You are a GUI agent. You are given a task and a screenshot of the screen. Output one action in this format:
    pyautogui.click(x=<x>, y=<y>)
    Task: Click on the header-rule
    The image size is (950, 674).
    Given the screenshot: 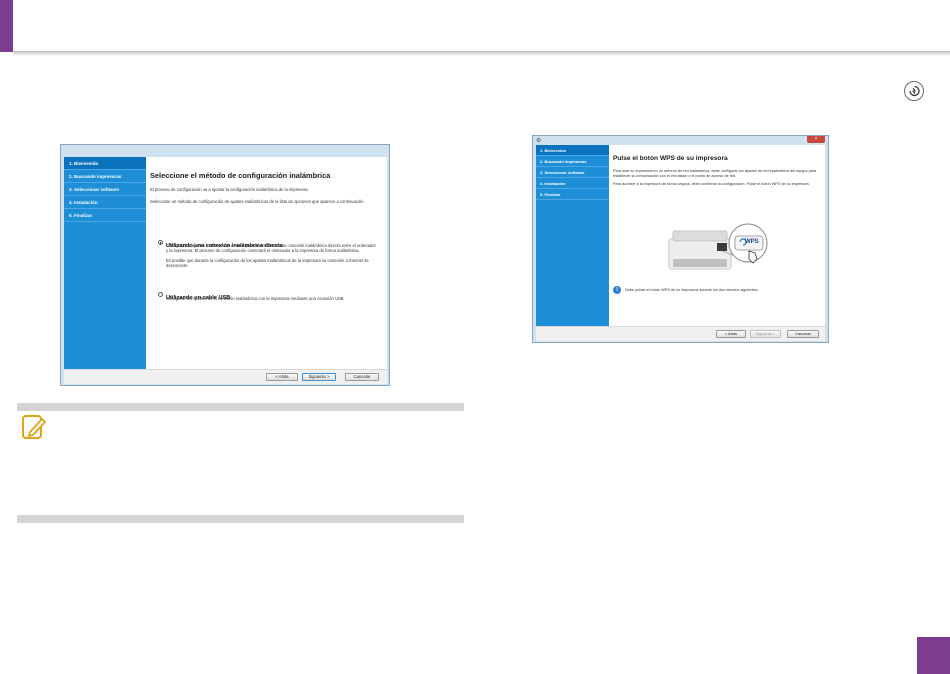 What is the action you would take?
    pyautogui.click(x=481, y=53)
    